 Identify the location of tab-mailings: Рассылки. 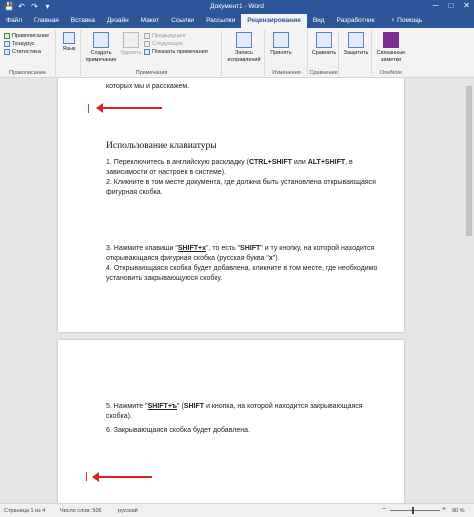
(220, 21).